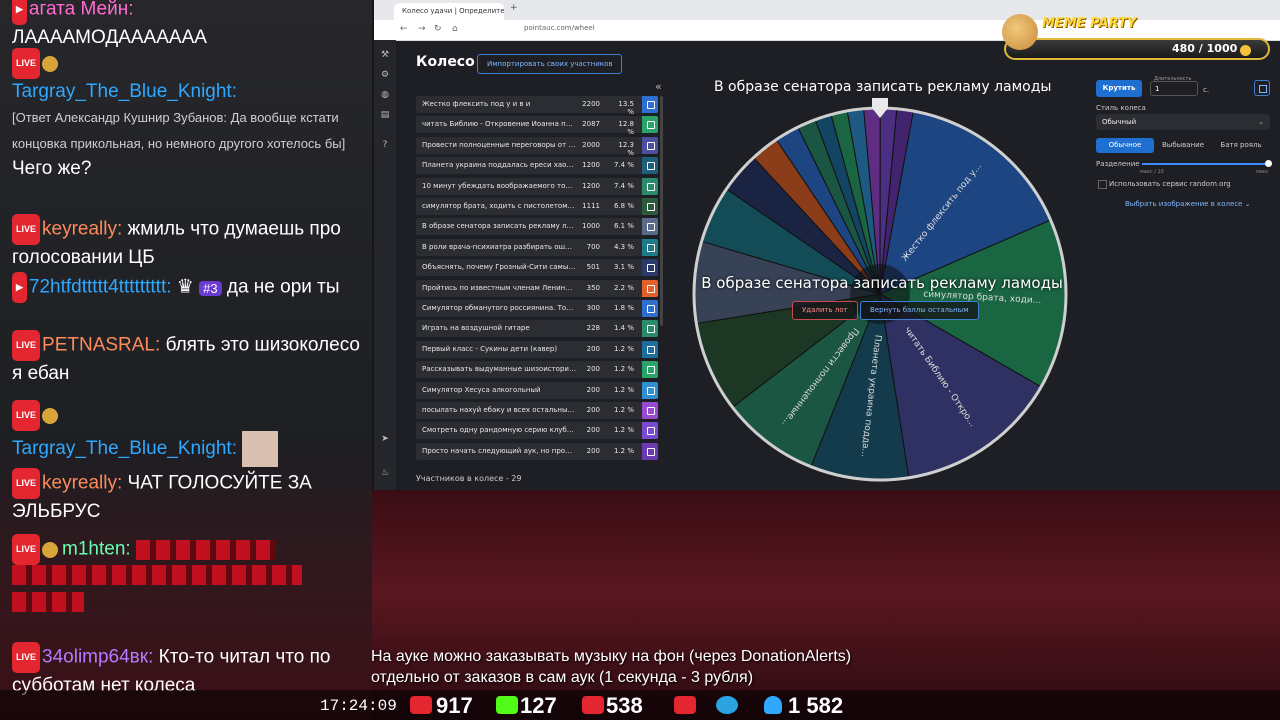 This screenshot has width=1280, height=720. I want to click on gear-icon: ⚙, so click(385, 75).